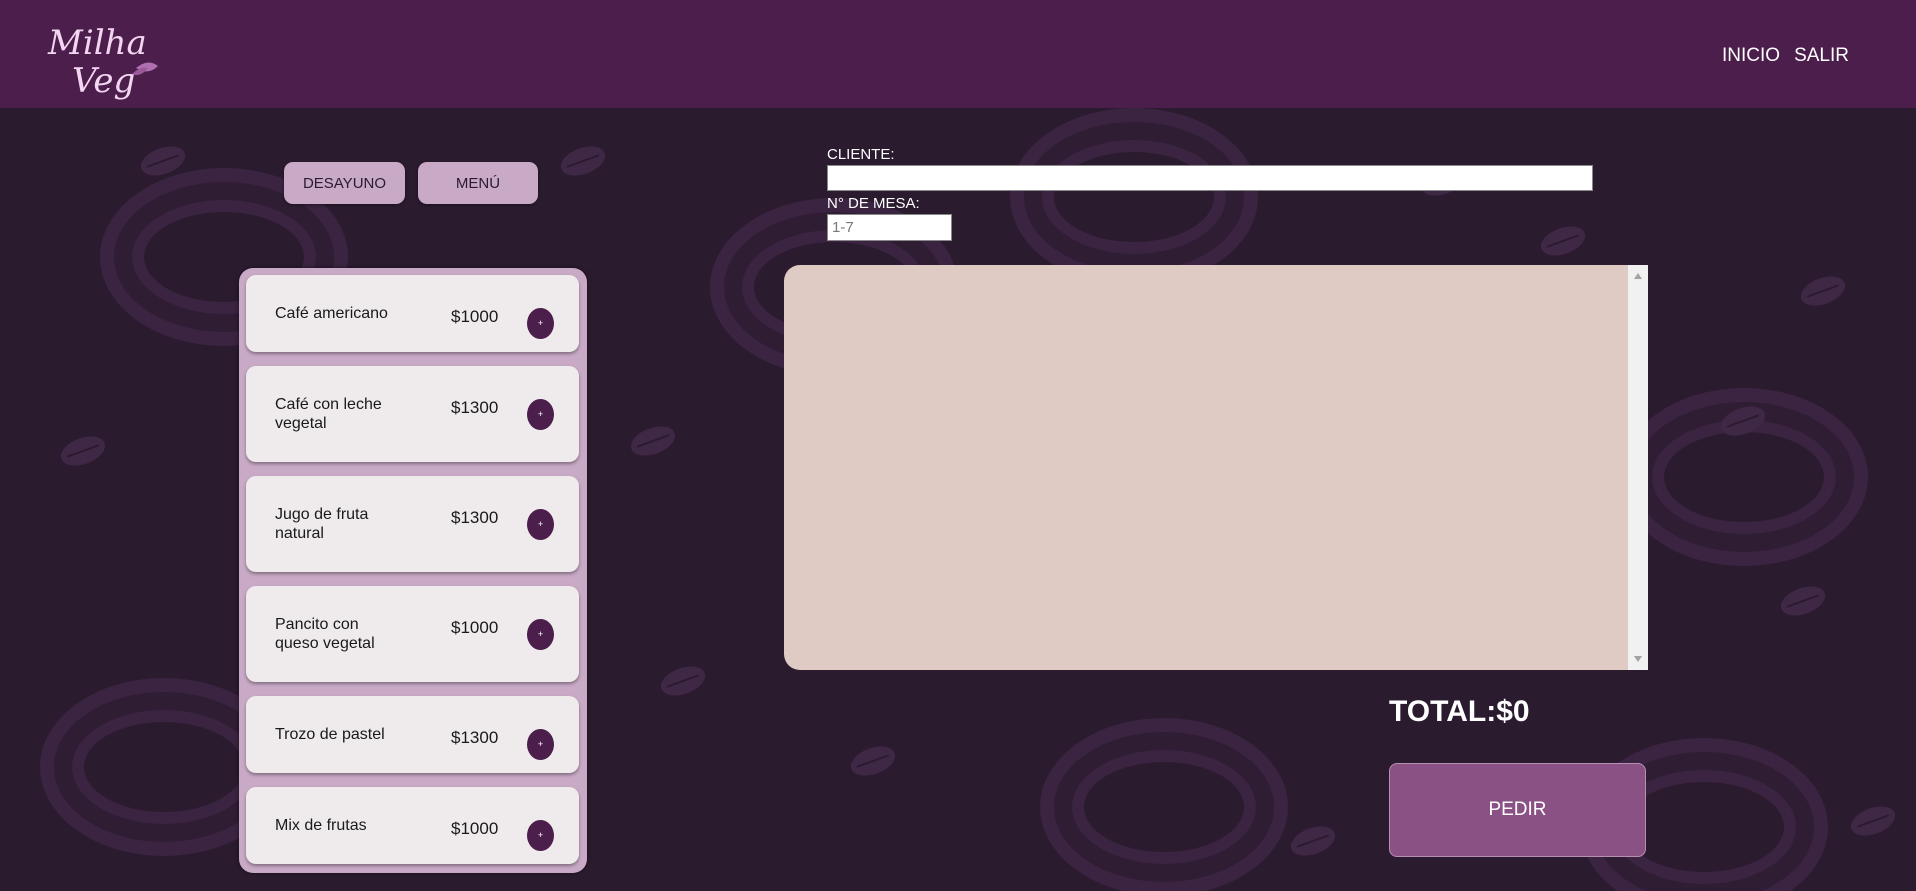 This screenshot has height=891, width=1916. What do you see at coordinates (412, 634) in the screenshot?
I see `menu-item-card: Pancito con queso vegetal $1000 +` at bounding box center [412, 634].